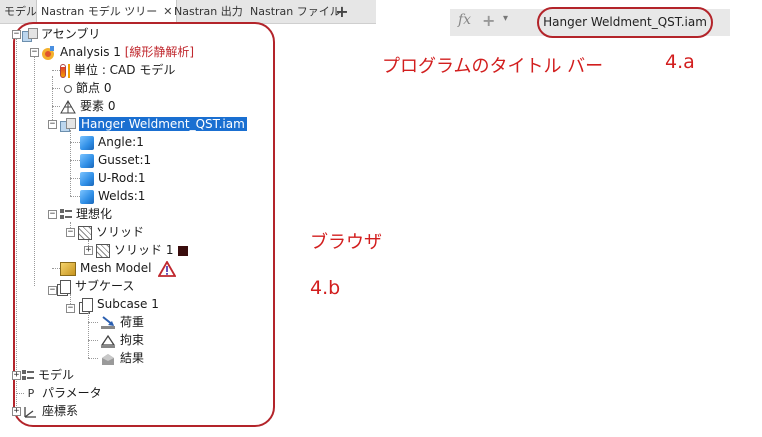  I want to click on annotation-ref-4b: 4.b, so click(325, 288).